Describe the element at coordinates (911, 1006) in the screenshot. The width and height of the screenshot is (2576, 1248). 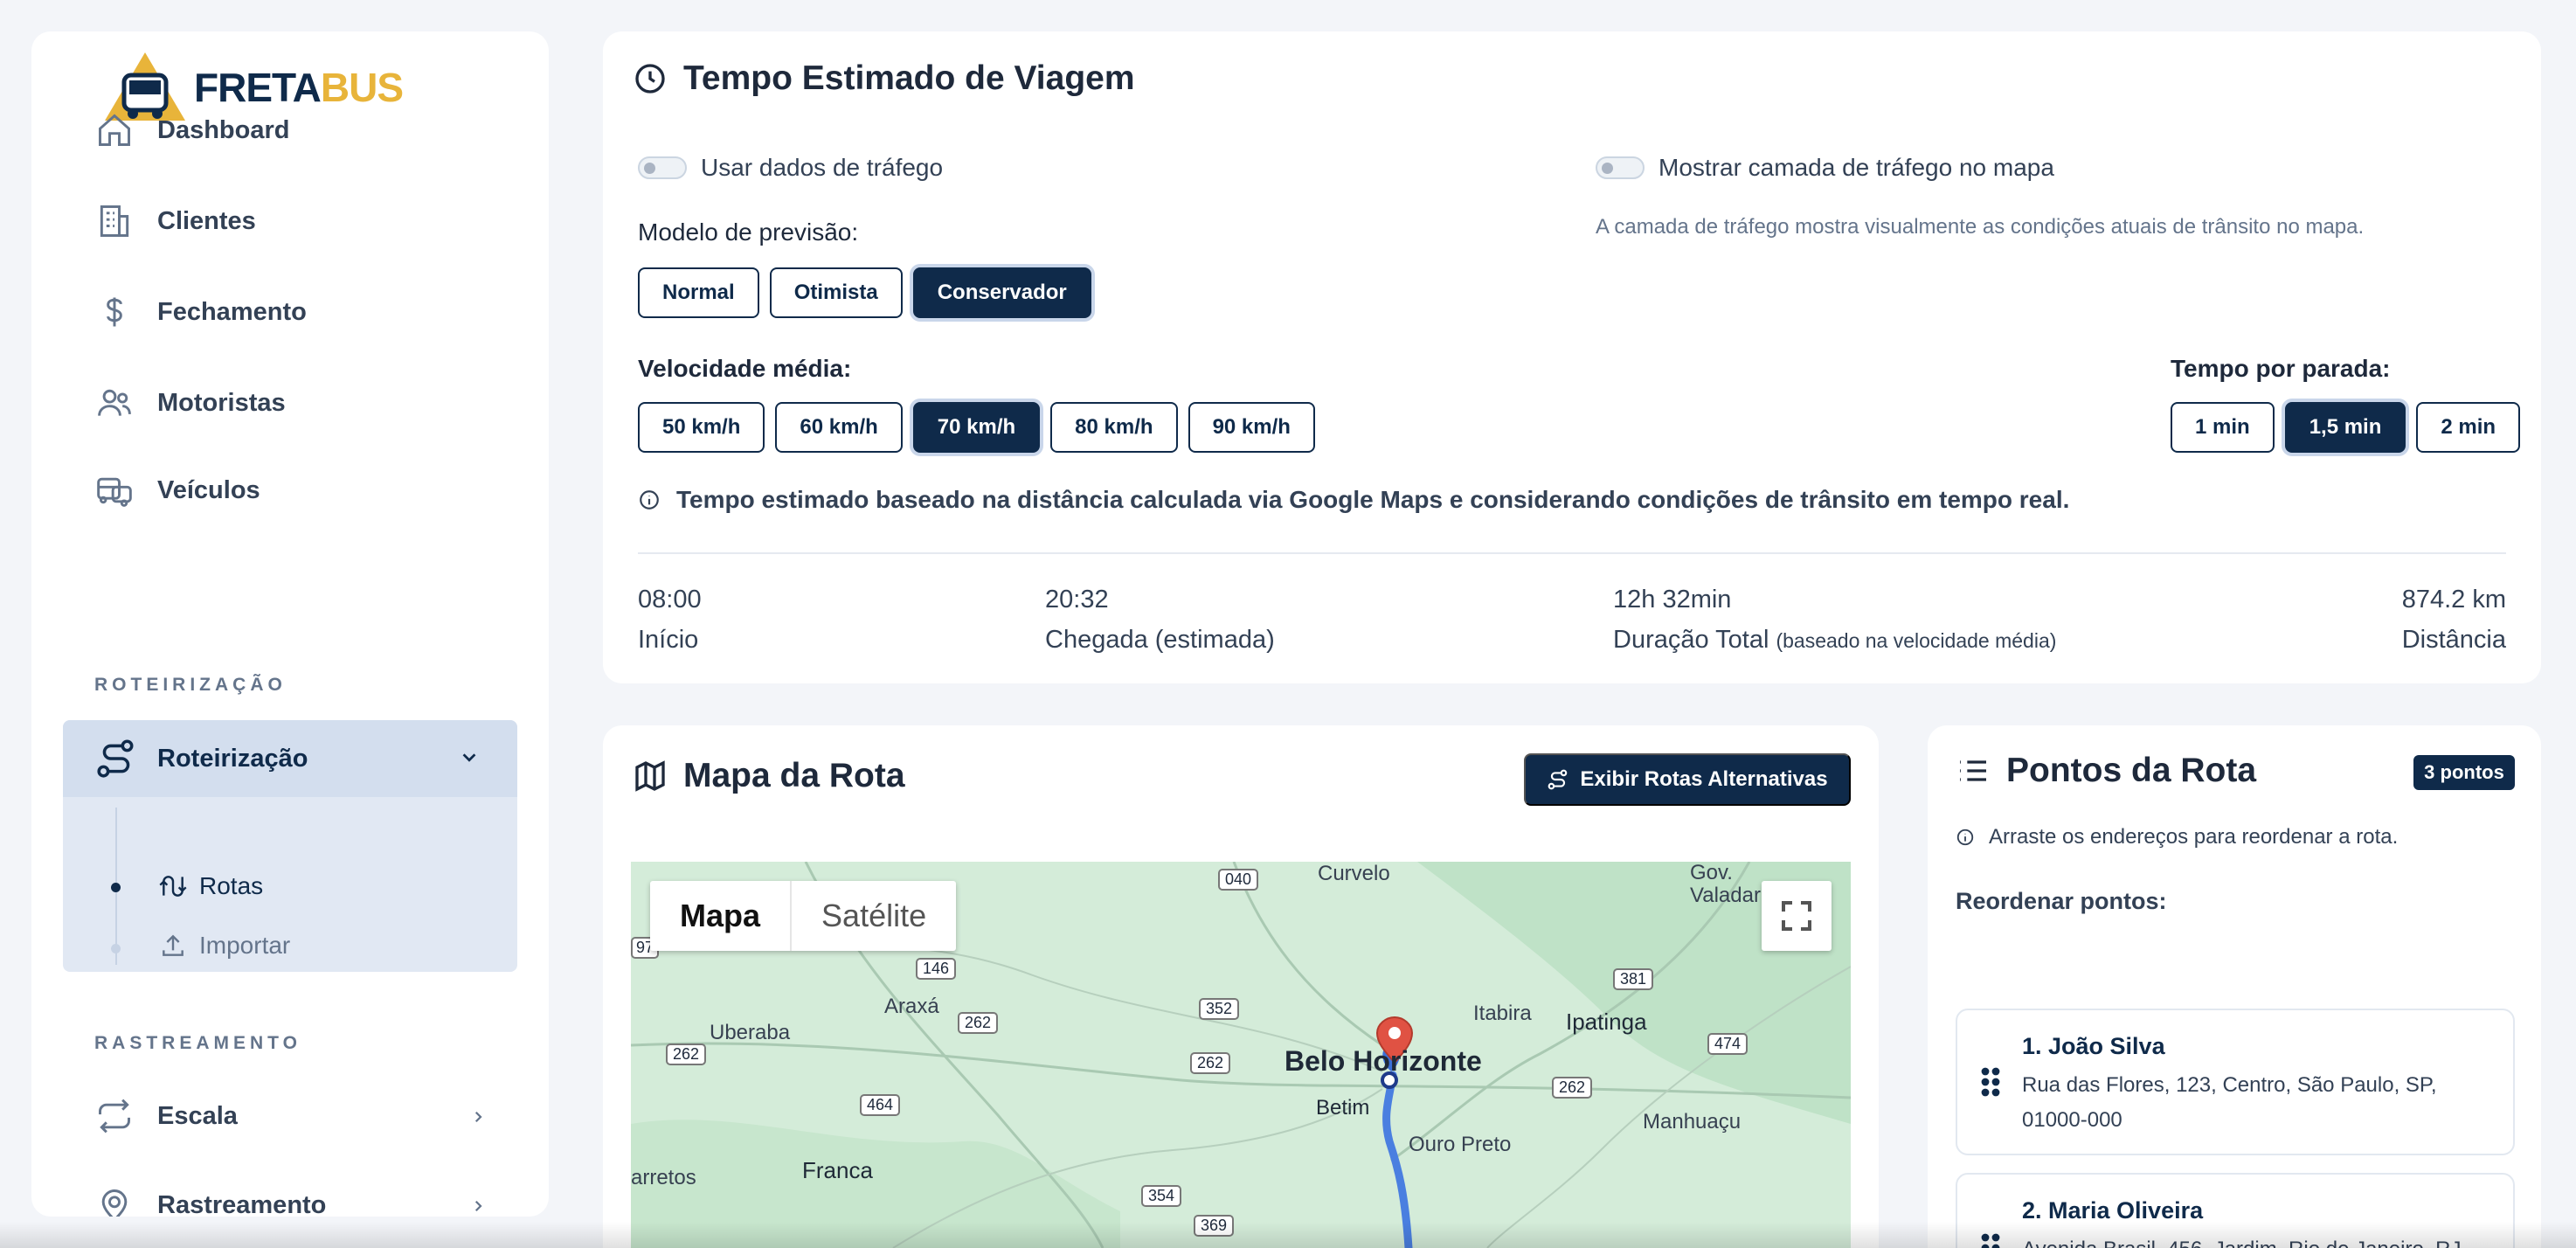
I see `map-label-araxa: Araxá` at that location.